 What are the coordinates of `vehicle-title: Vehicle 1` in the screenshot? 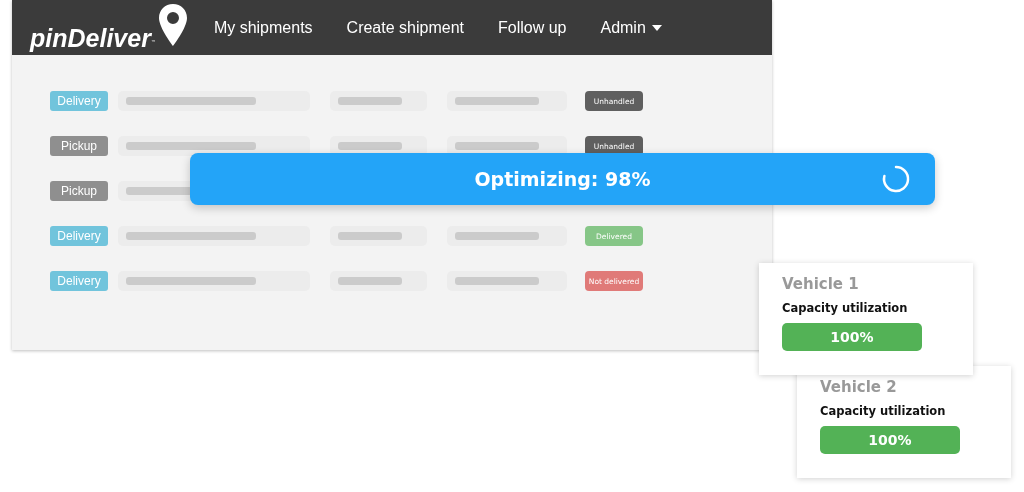 It's located at (820, 284).